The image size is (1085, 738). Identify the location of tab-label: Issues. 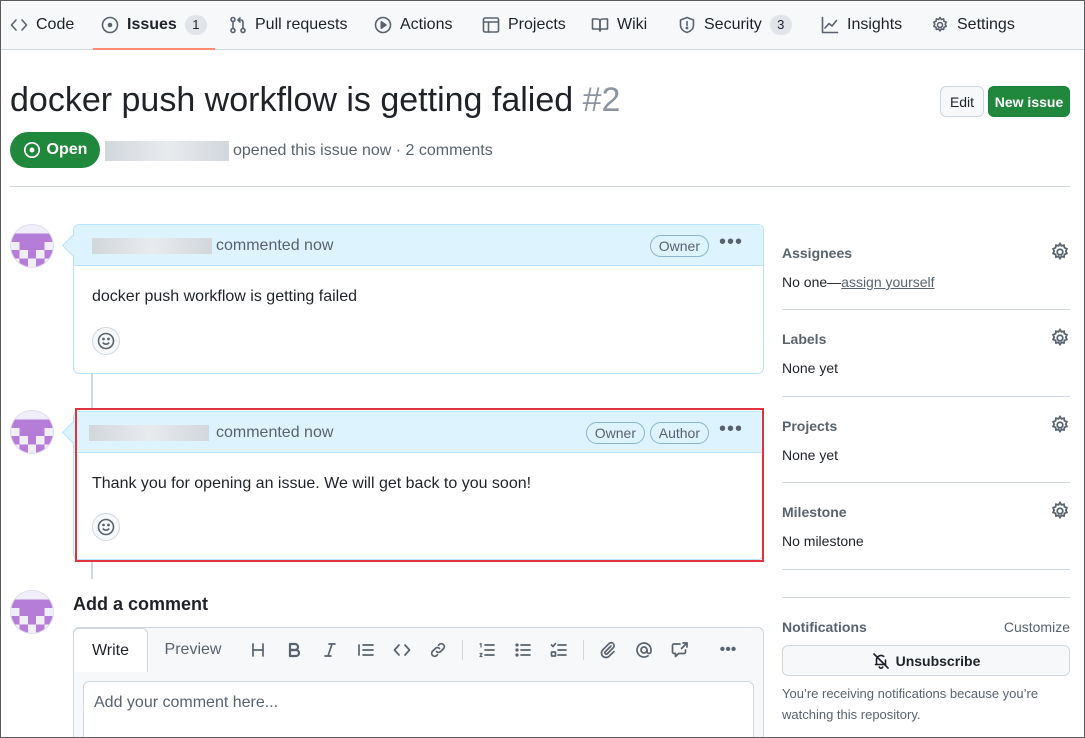
(152, 24).